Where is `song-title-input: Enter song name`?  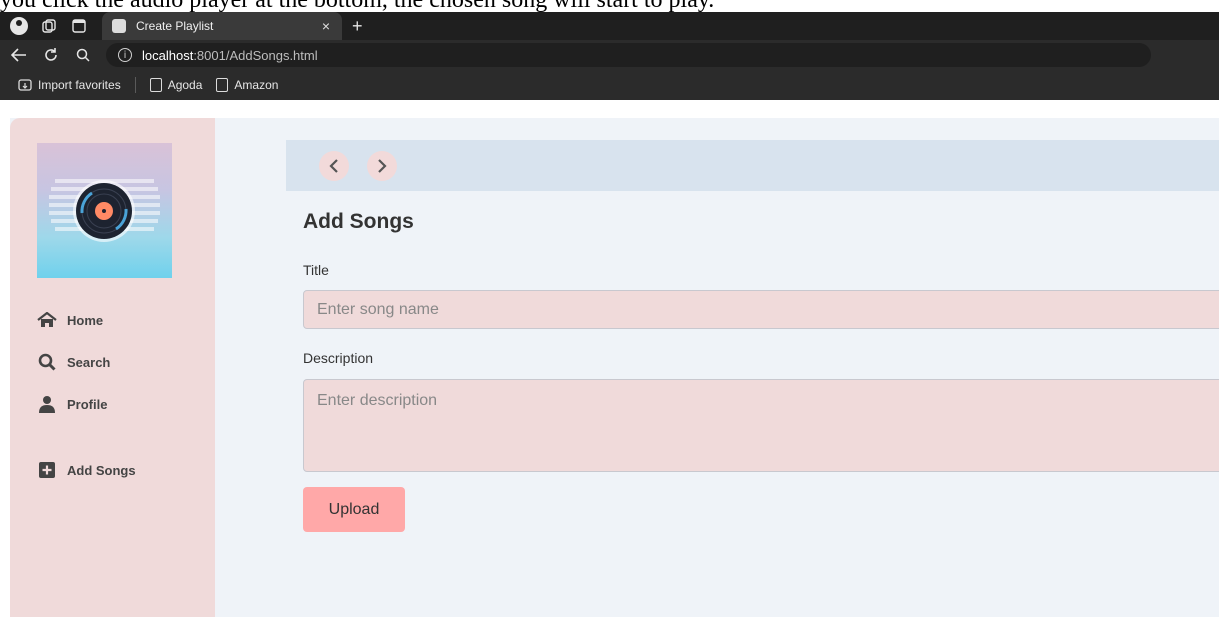
song-title-input: Enter song name is located at coordinates (761, 309).